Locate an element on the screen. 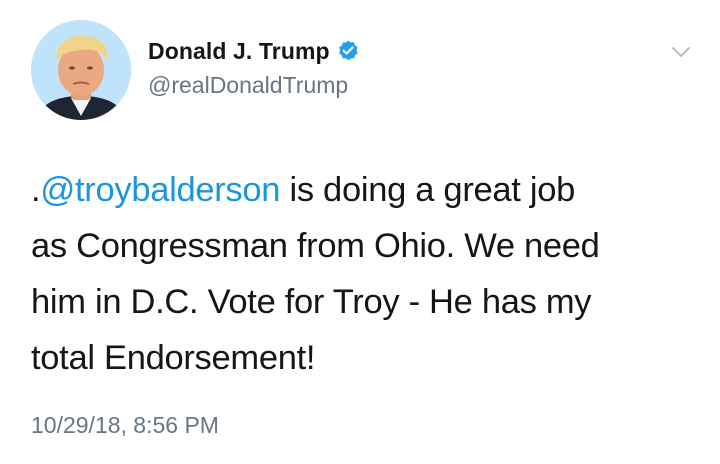 Image resolution: width=720 pixels, height=464 pixels. tweet-line-4: total Endorsement! is located at coordinates (173, 358).